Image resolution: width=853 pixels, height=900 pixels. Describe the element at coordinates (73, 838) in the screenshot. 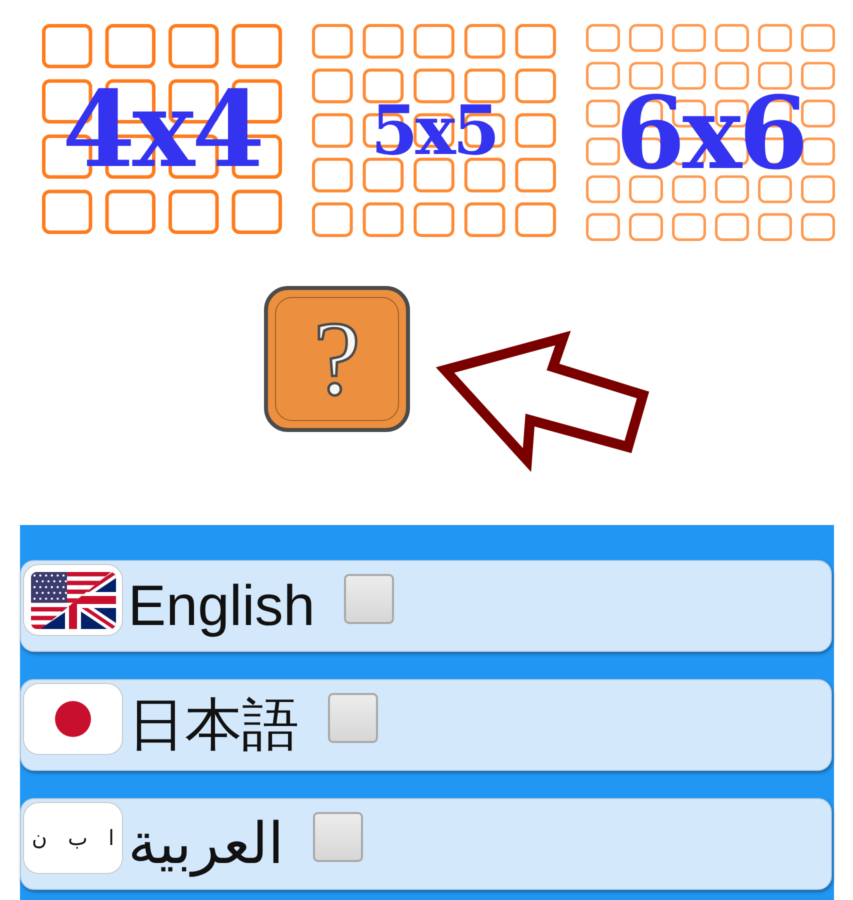

I see `letters-tile: ا ب ن` at that location.